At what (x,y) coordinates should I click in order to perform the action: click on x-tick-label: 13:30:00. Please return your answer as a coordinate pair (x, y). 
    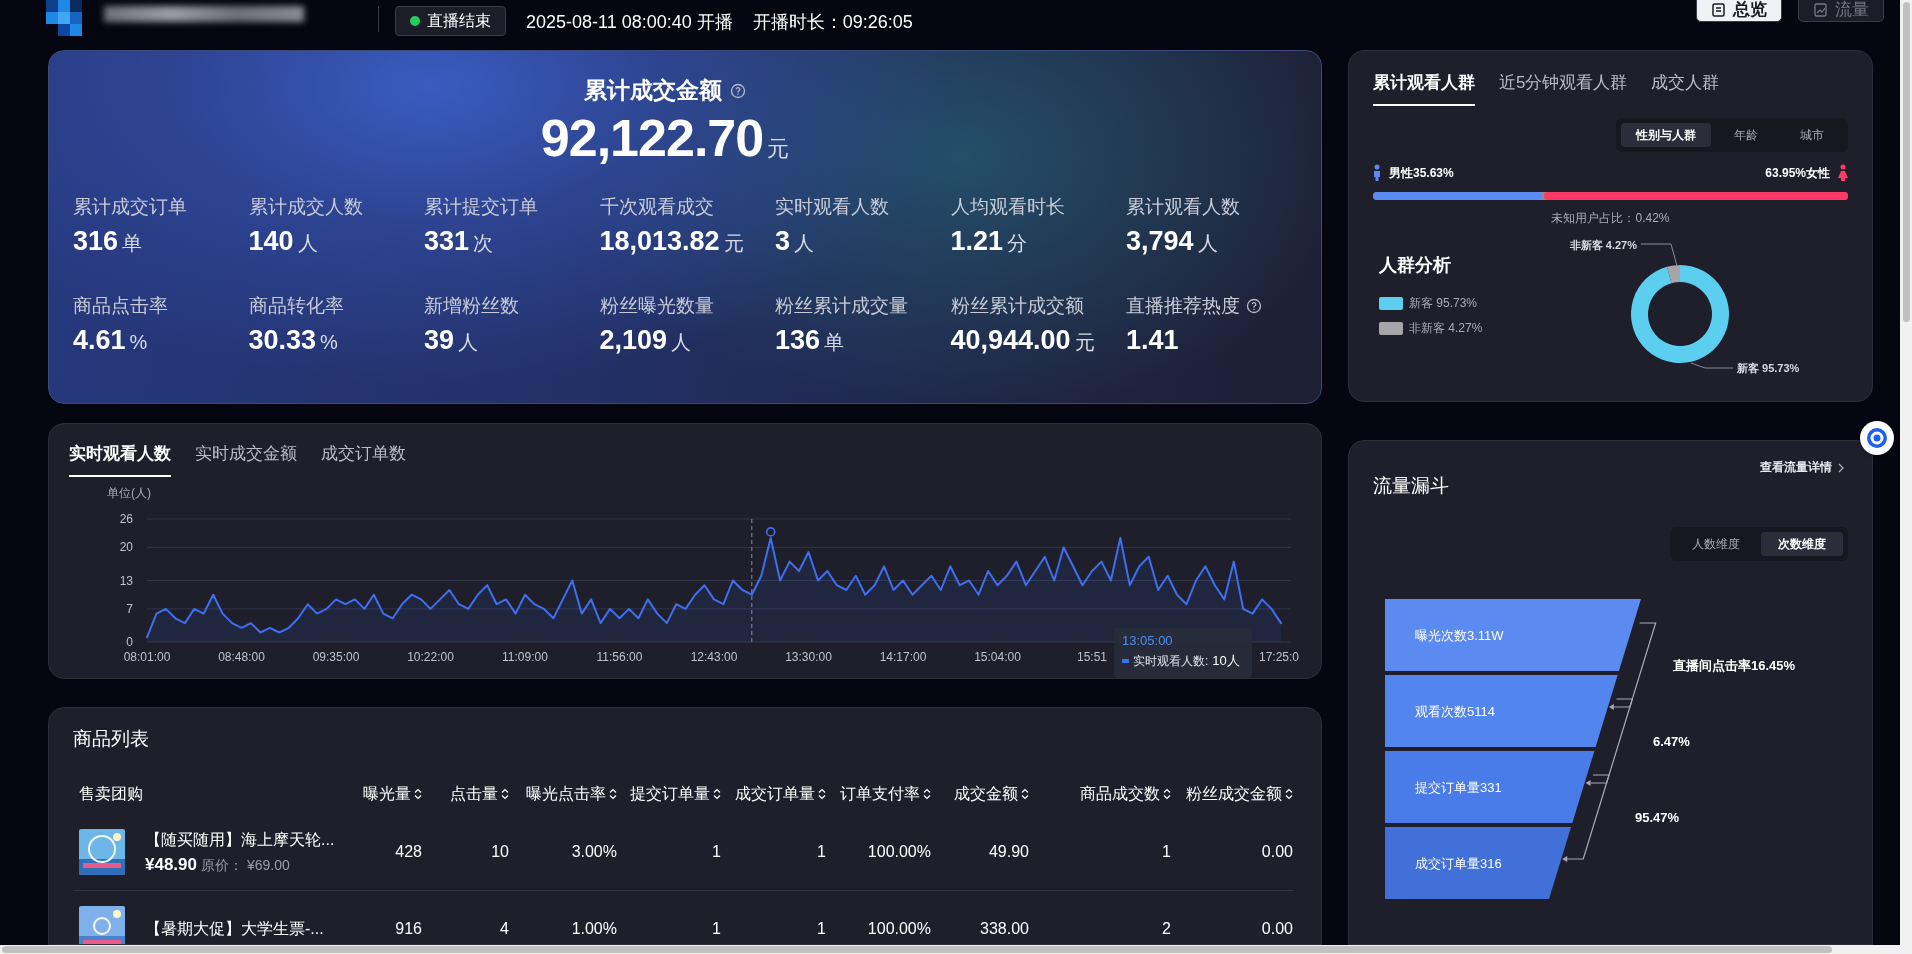
    Looking at the image, I should click on (808, 657).